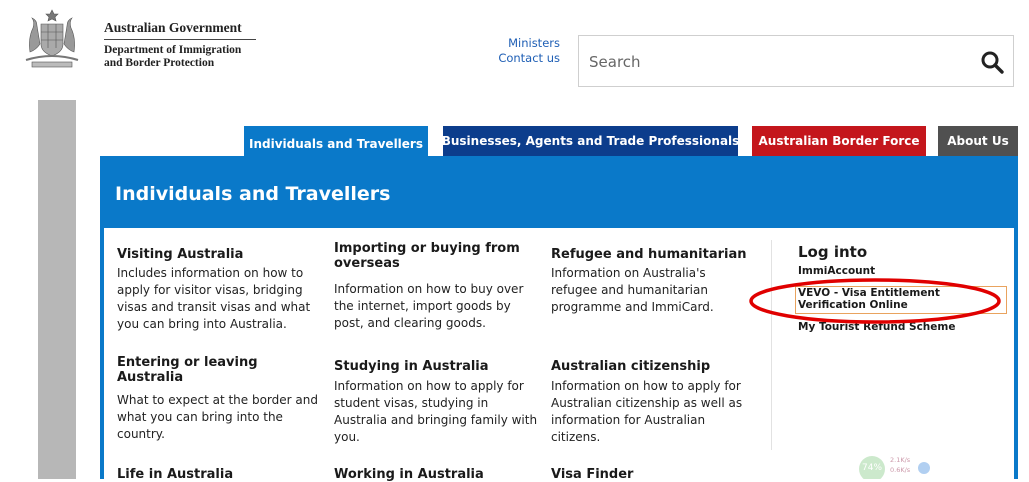  What do you see at coordinates (217, 254) in the screenshot?
I see `link-visiting-australia: Visiting Australia` at bounding box center [217, 254].